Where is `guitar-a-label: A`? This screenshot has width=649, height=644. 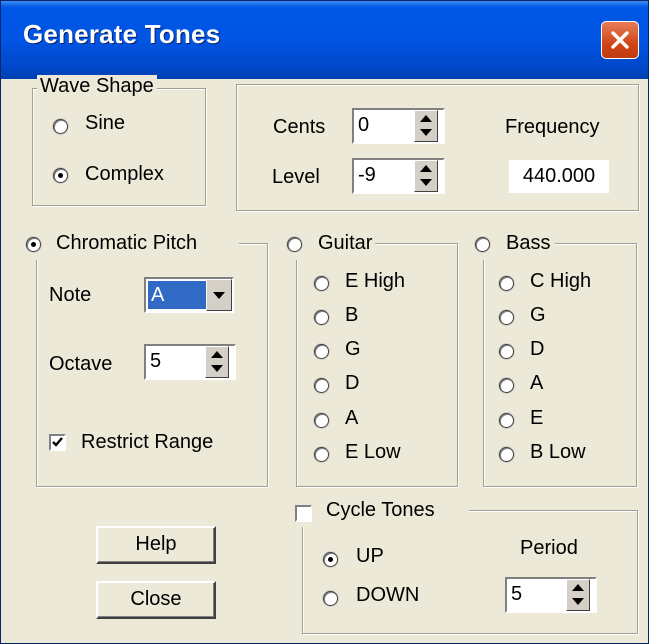 guitar-a-label: A is located at coordinates (352, 418).